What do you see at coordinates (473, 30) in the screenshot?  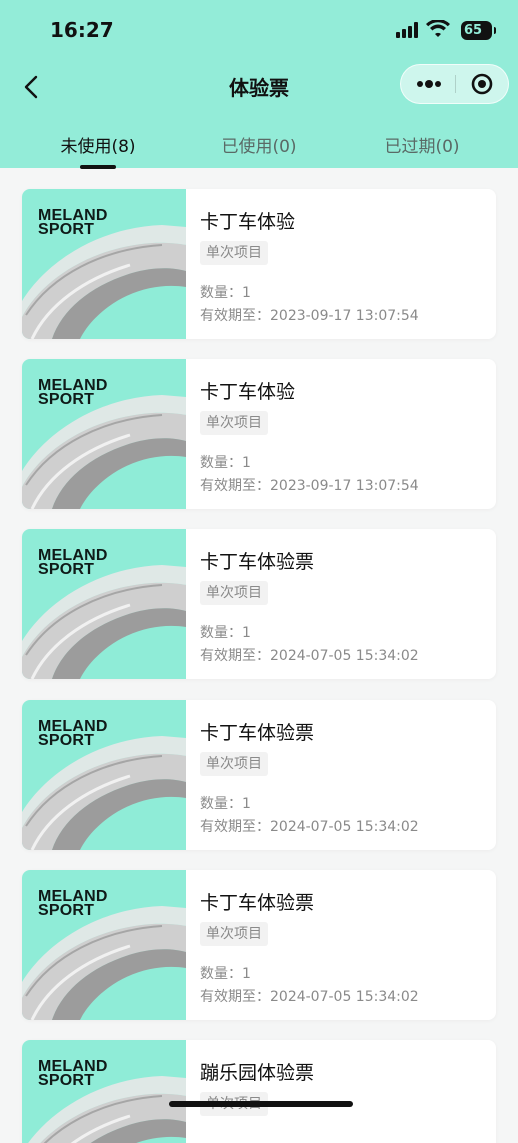 I see `battery-level: 65` at bounding box center [473, 30].